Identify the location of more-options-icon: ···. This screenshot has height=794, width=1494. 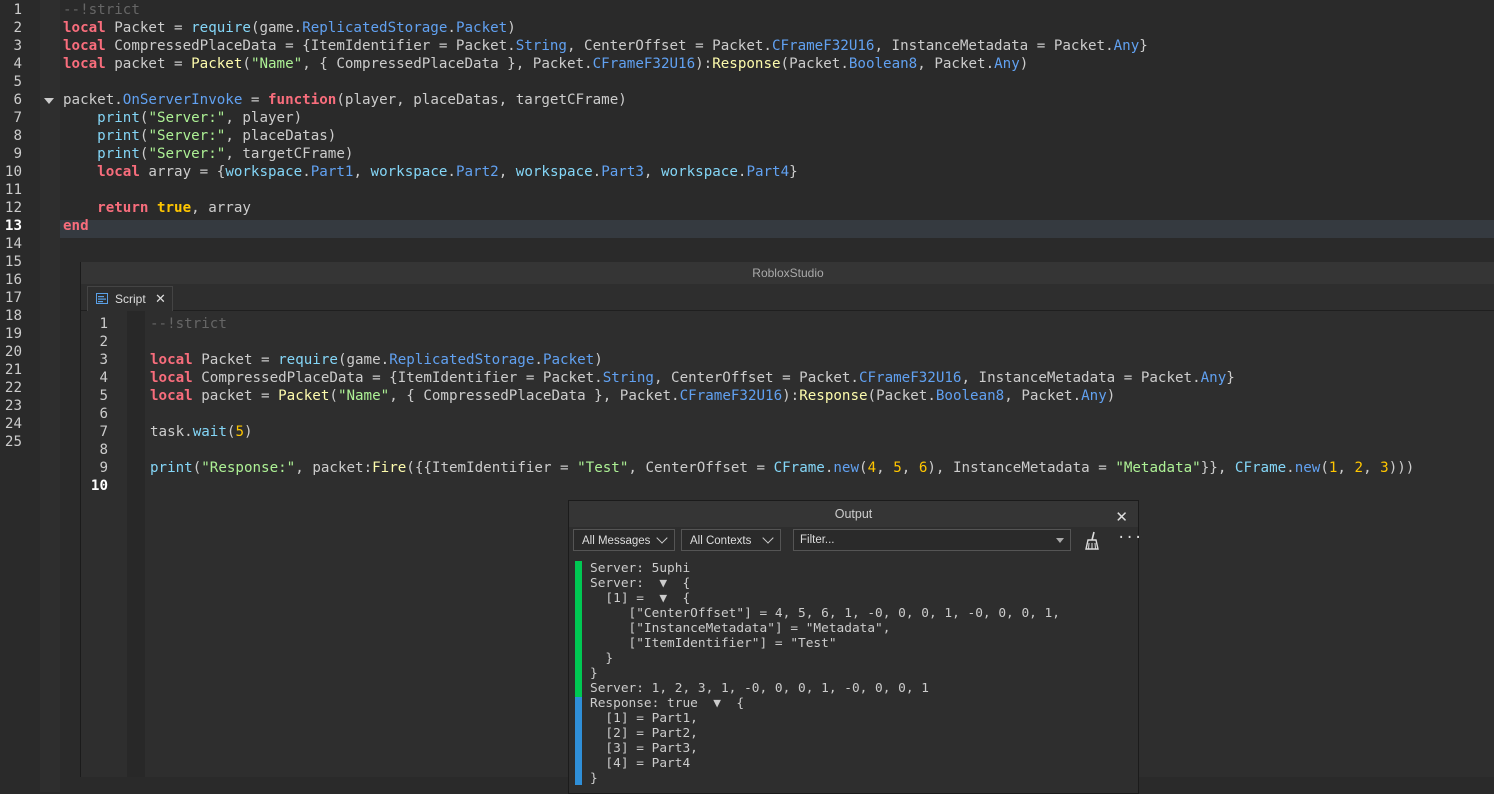
(1129, 538).